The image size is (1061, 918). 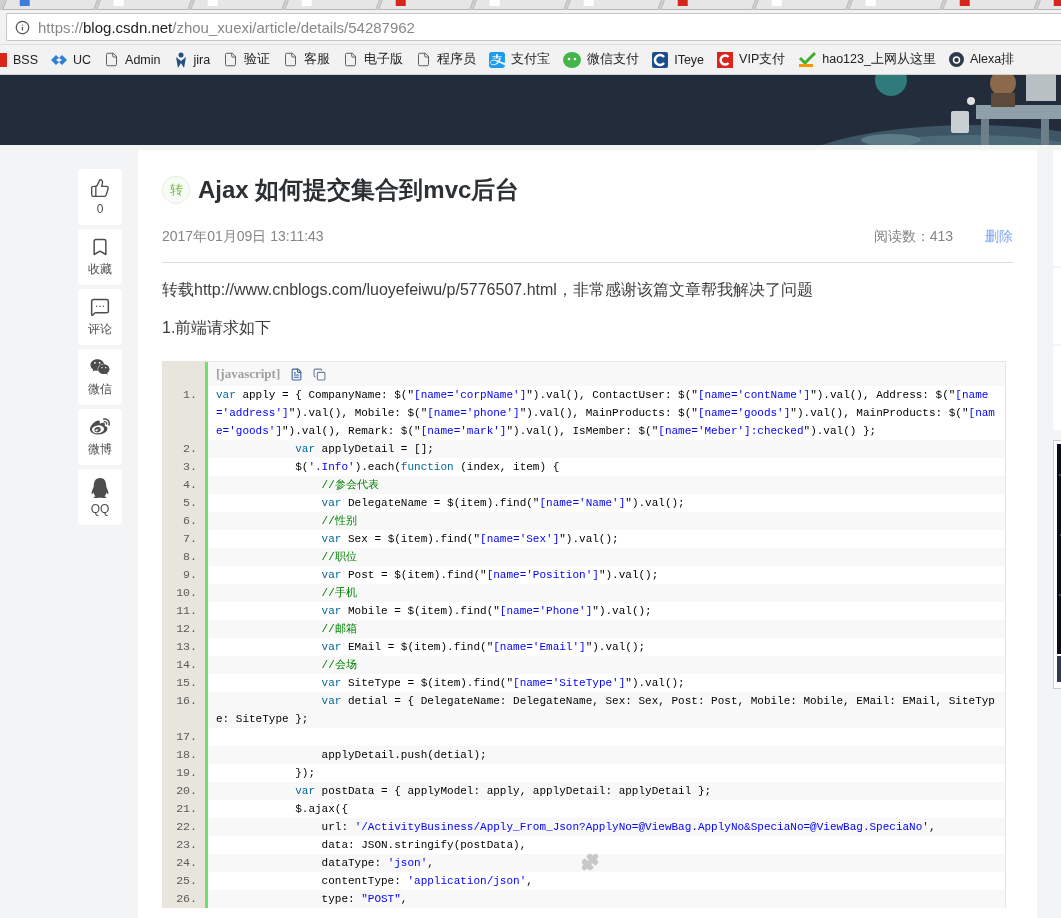 What do you see at coordinates (184, 467) in the screenshot?
I see `line-number: 3.` at bounding box center [184, 467].